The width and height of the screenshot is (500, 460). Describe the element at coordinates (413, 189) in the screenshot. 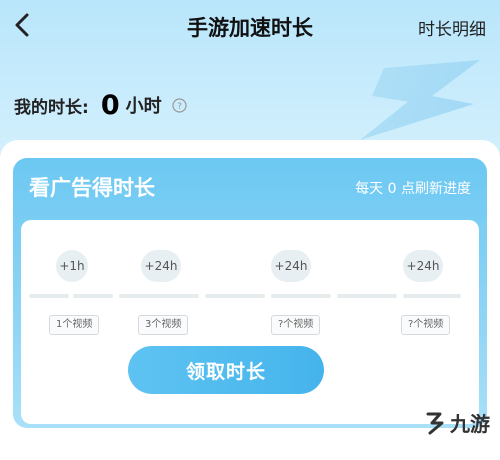

I see `refresh-note: 每天 0 点刷新进度` at that location.